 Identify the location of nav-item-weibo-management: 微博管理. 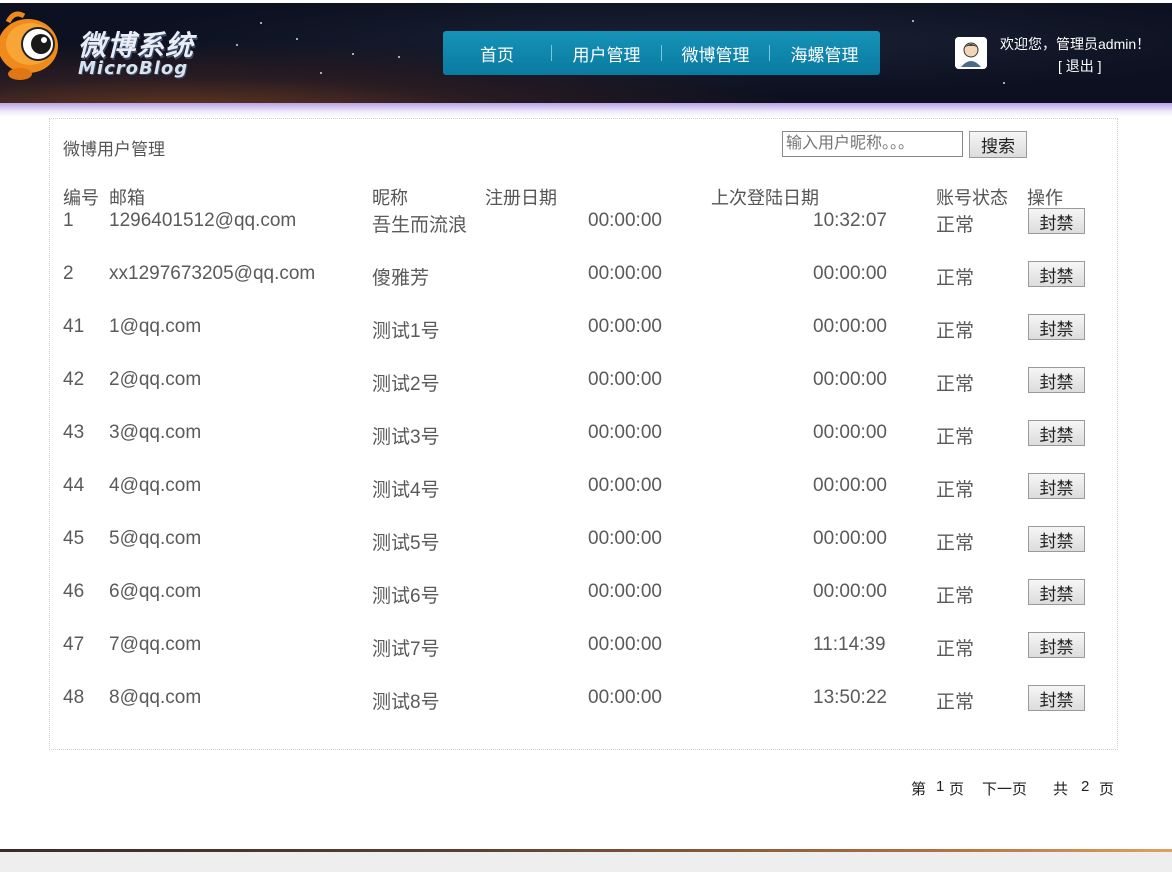
(715, 53).